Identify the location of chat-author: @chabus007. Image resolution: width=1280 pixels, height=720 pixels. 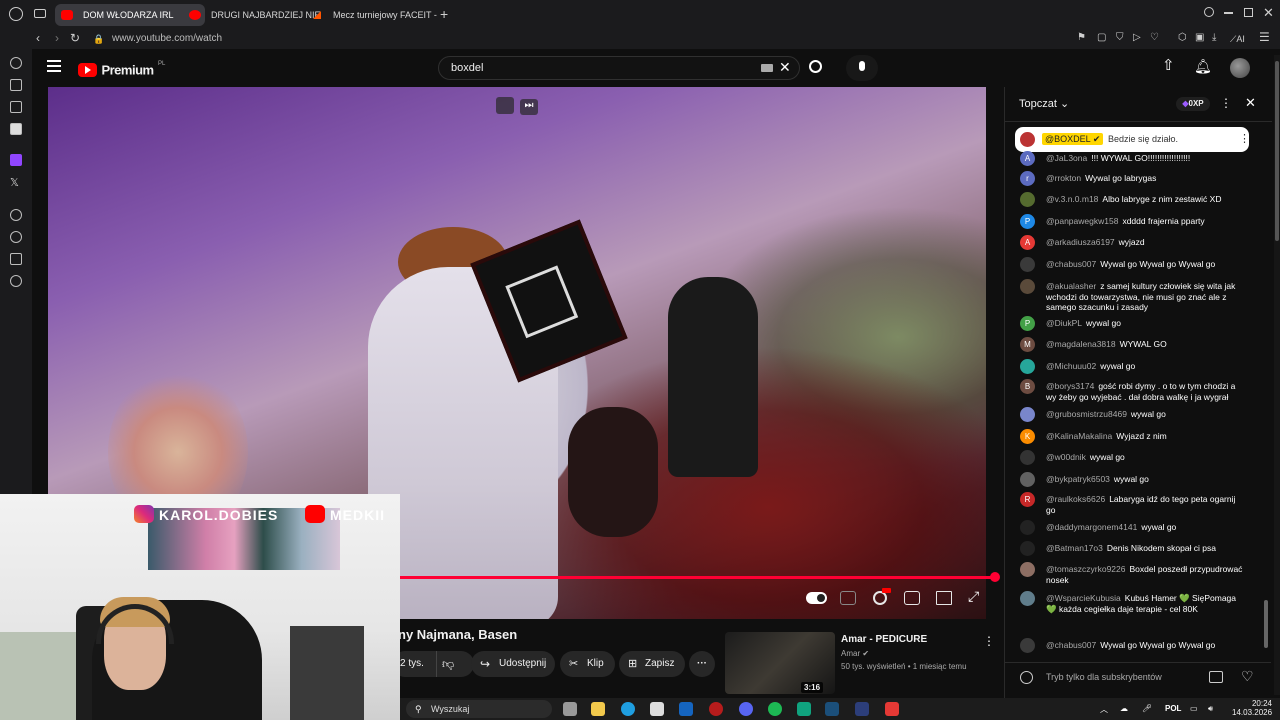
(1071, 264).